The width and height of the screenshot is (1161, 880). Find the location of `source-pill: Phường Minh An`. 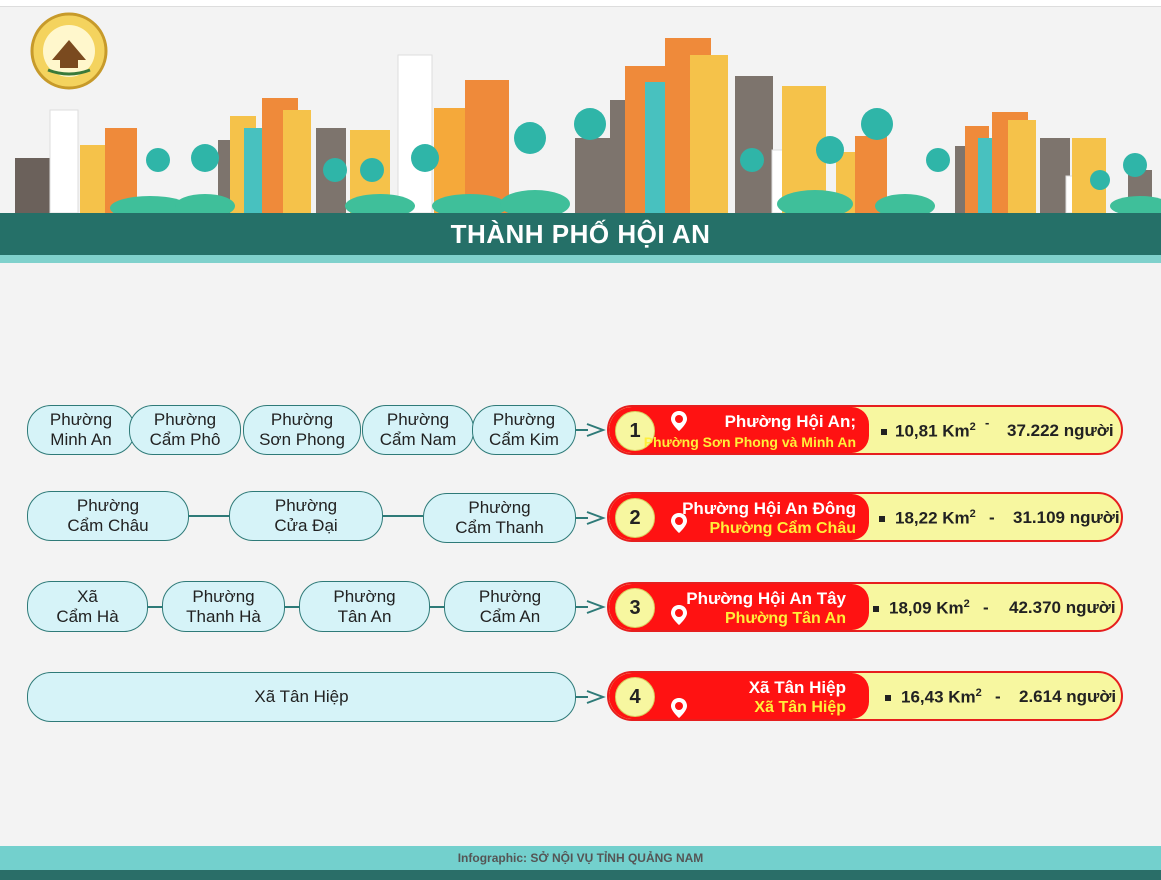

source-pill: Phường Minh An is located at coordinates (81, 430).